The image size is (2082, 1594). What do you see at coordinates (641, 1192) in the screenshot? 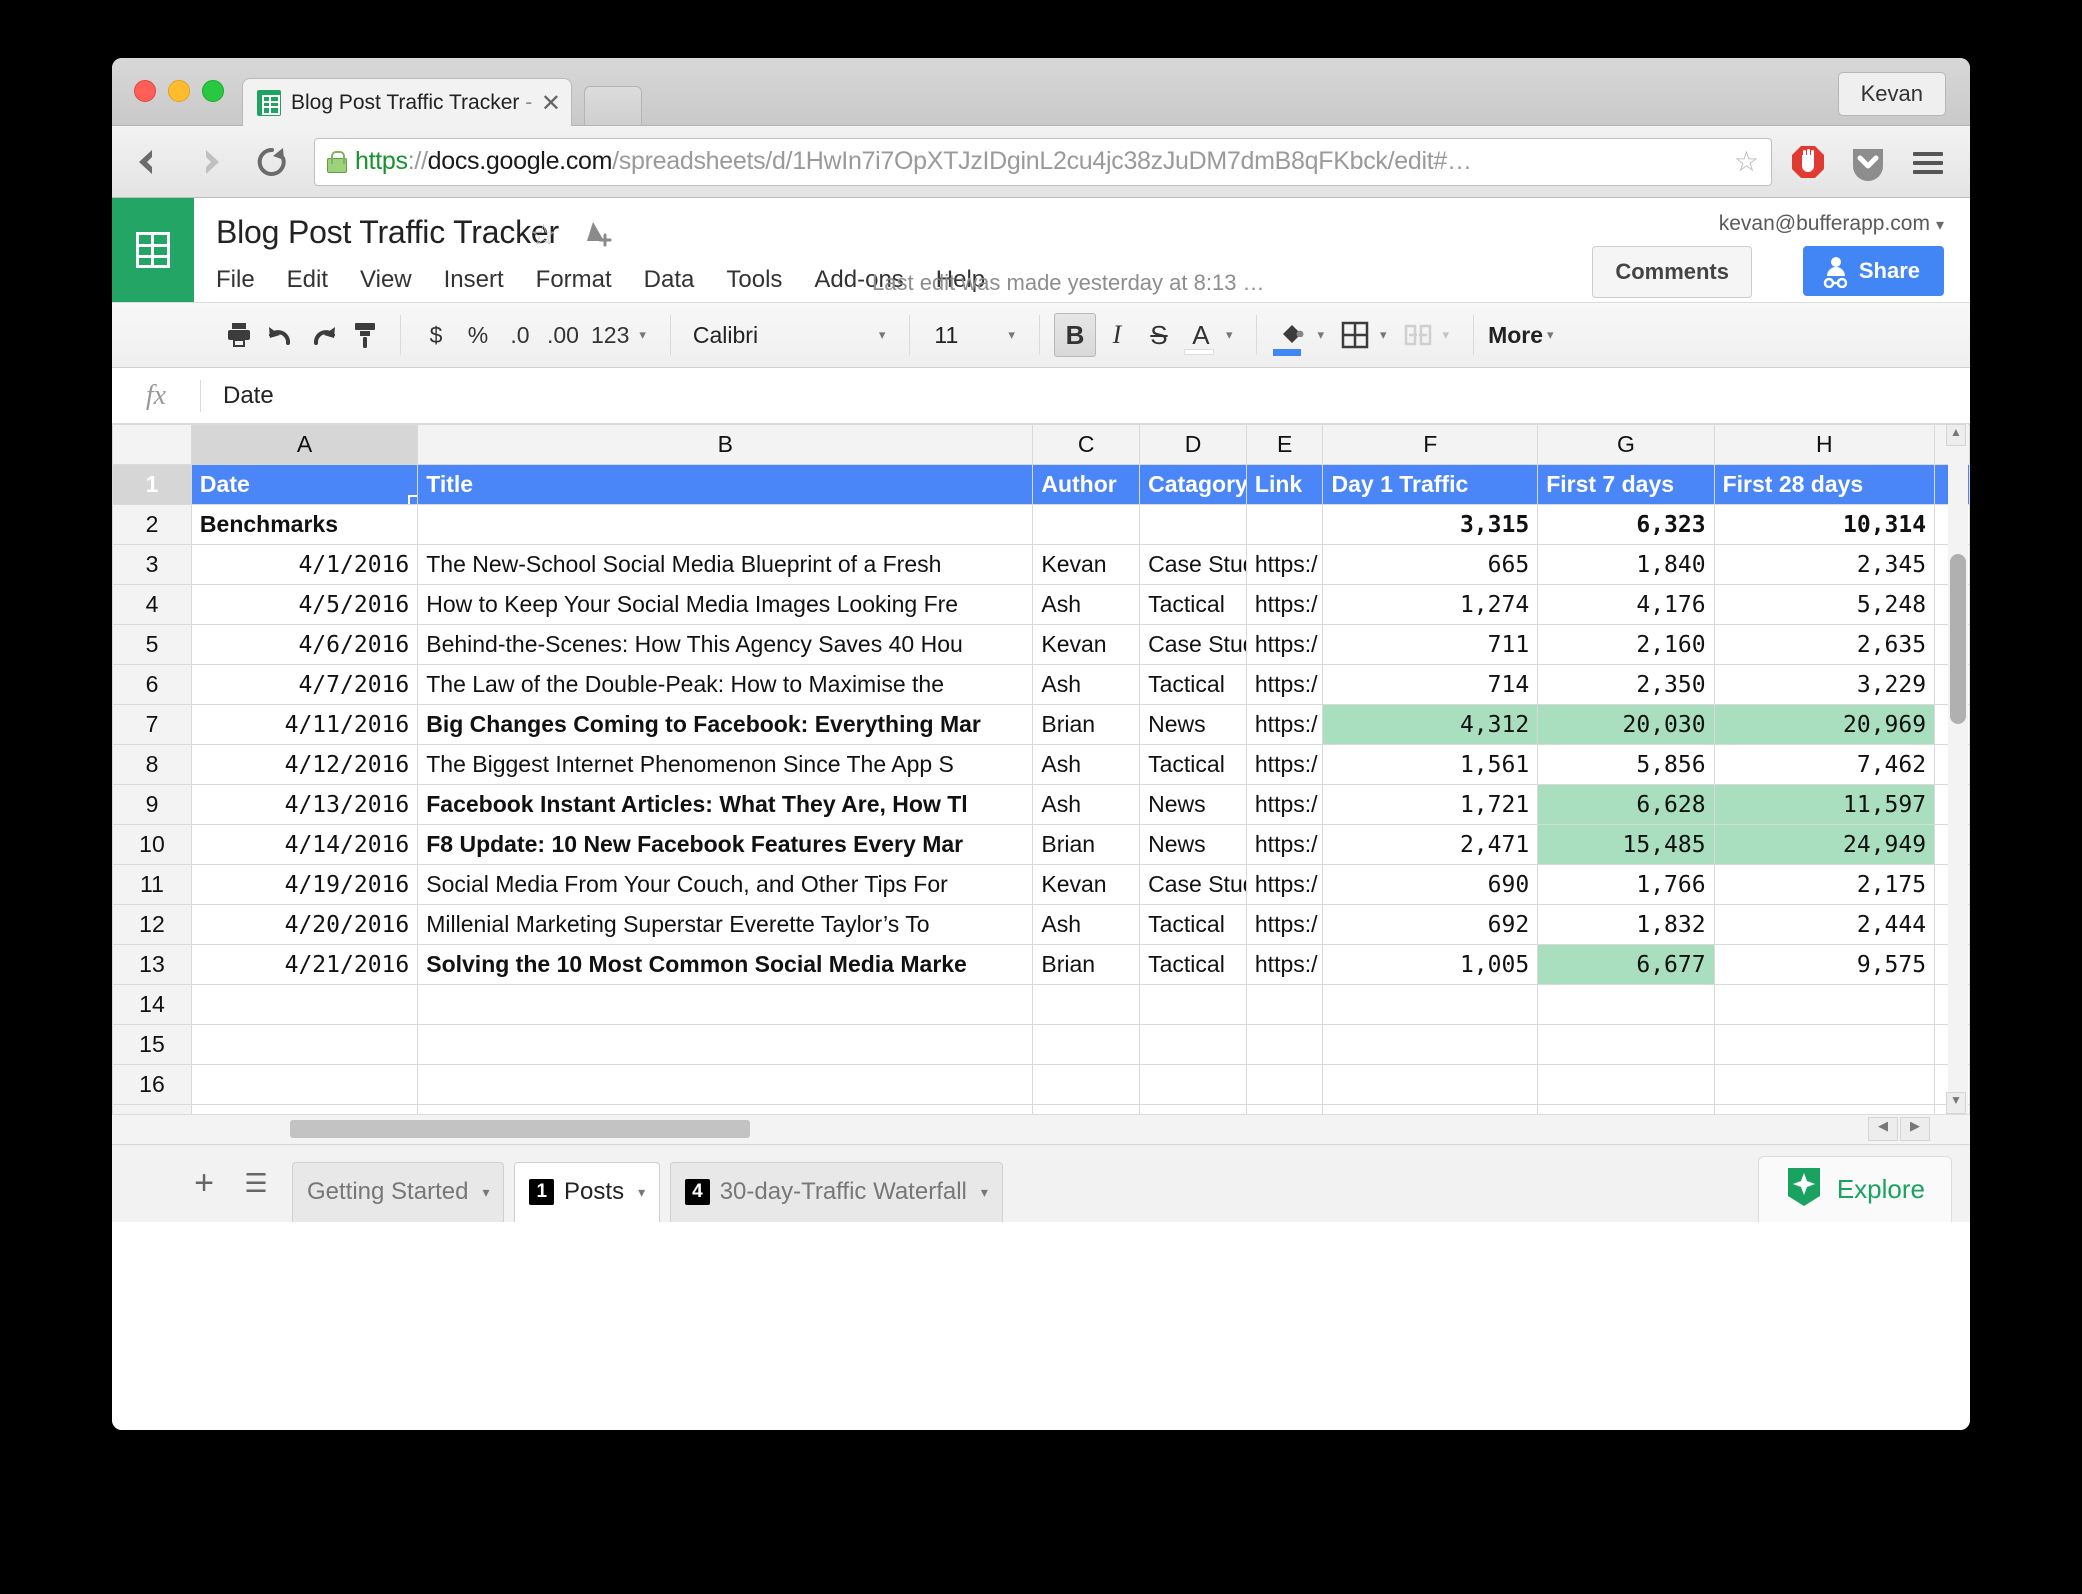
I see `chevron-down-icon: ▾` at bounding box center [641, 1192].